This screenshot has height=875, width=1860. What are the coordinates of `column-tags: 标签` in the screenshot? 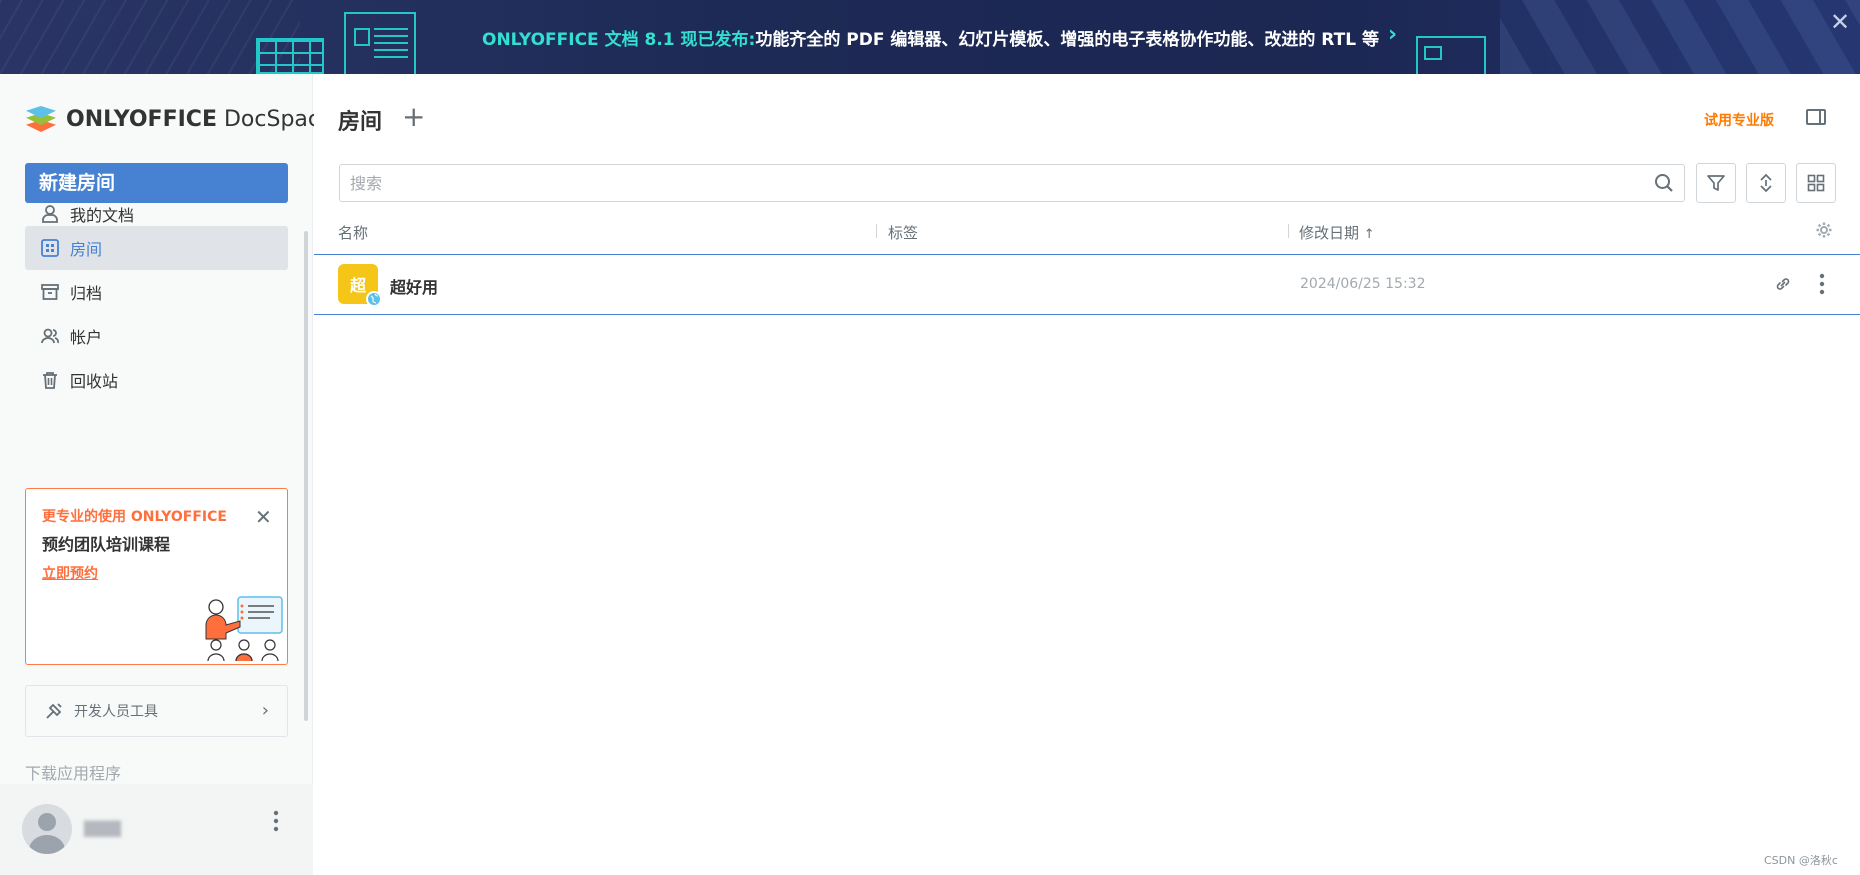 It's located at (903, 232).